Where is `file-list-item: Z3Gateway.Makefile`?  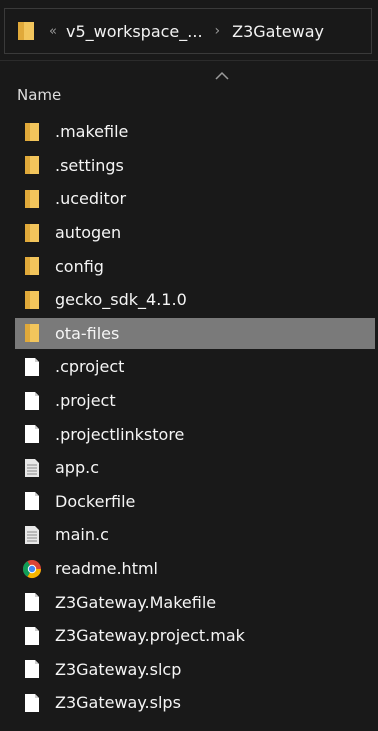 file-list-item: Z3Gateway.Makefile is located at coordinates (189, 602).